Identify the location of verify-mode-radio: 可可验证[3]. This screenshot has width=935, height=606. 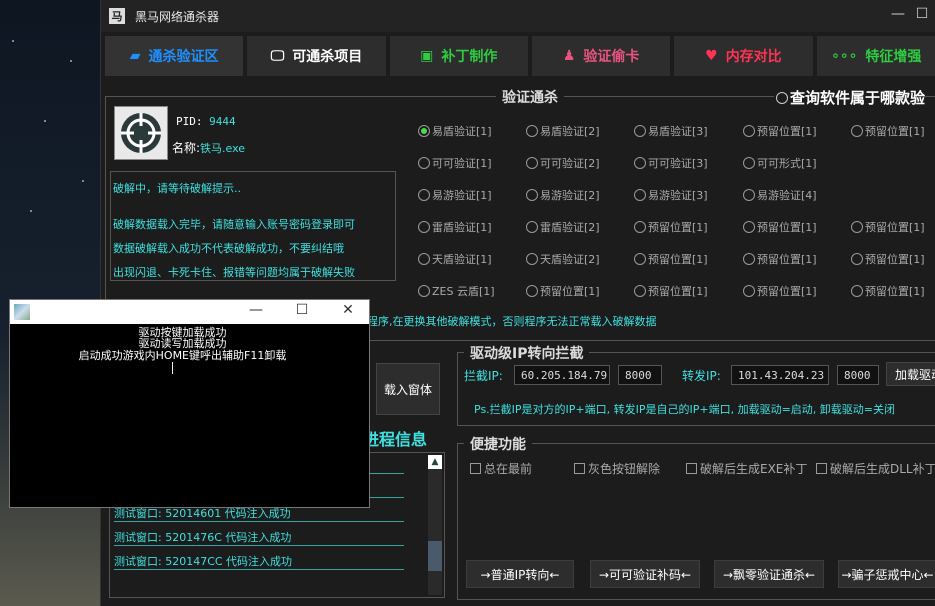
(671, 163).